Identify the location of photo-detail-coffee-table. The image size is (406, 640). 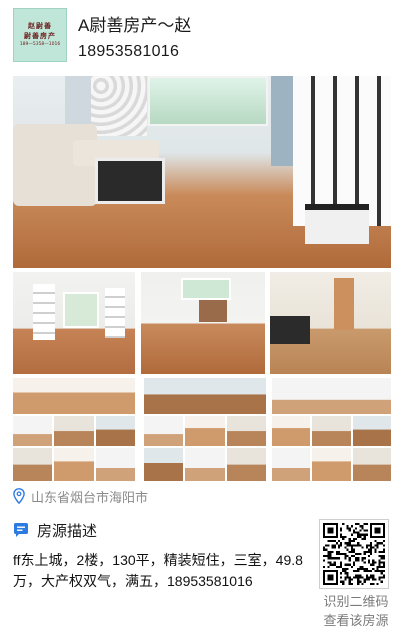
(130, 181).